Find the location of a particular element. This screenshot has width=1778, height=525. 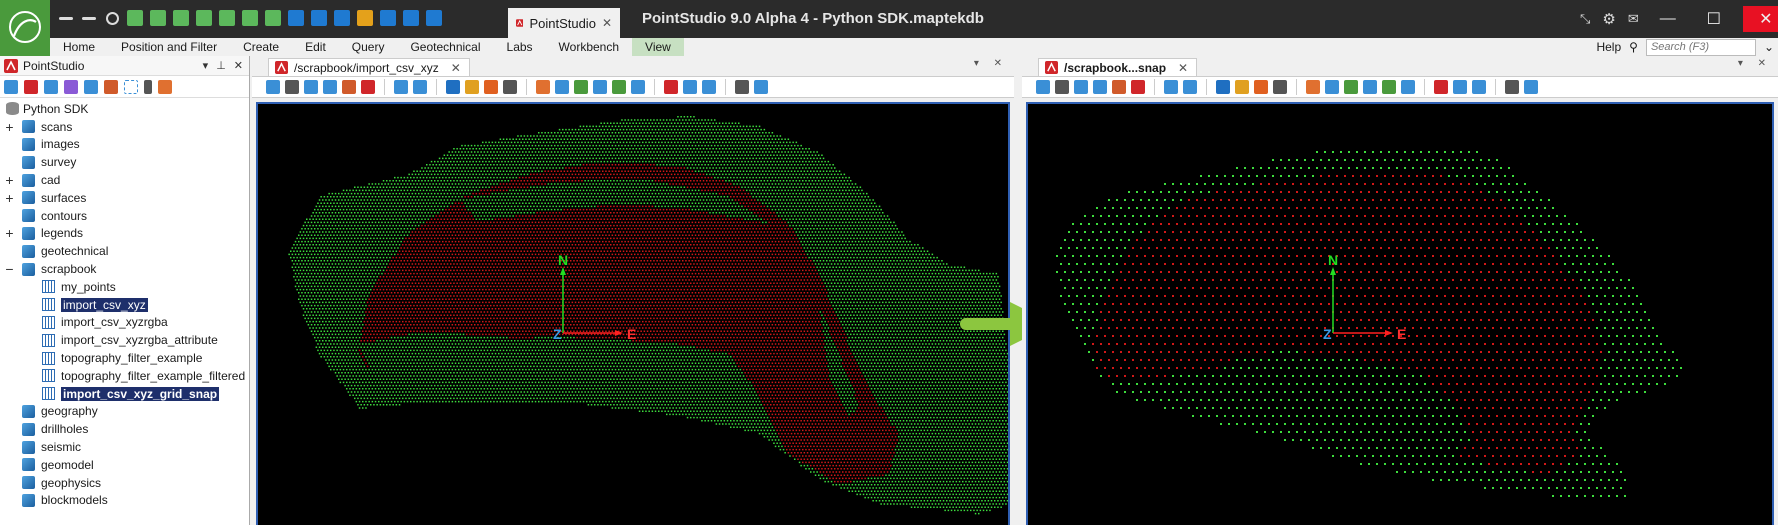

pin-panel-icon: ⊥ is located at coordinates (221, 65).